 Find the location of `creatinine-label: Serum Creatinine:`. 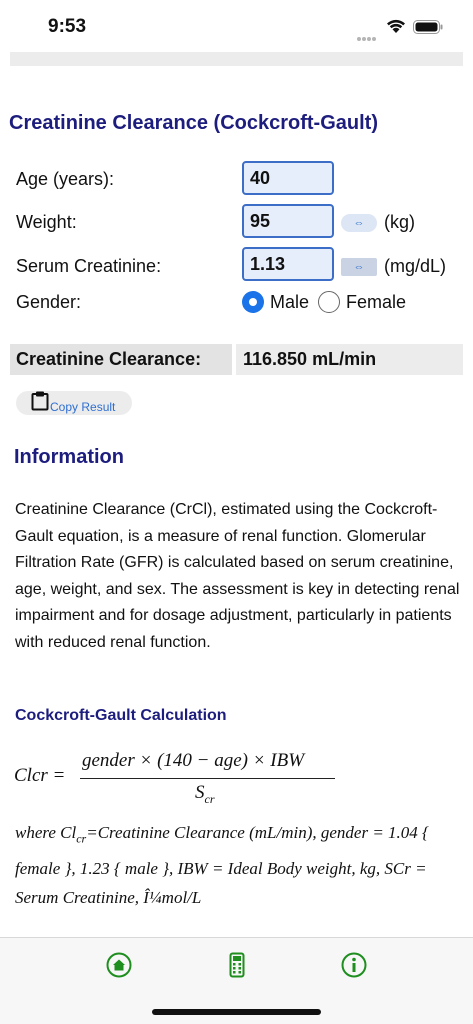

creatinine-label: Serum Creatinine: is located at coordinates (89, 266).